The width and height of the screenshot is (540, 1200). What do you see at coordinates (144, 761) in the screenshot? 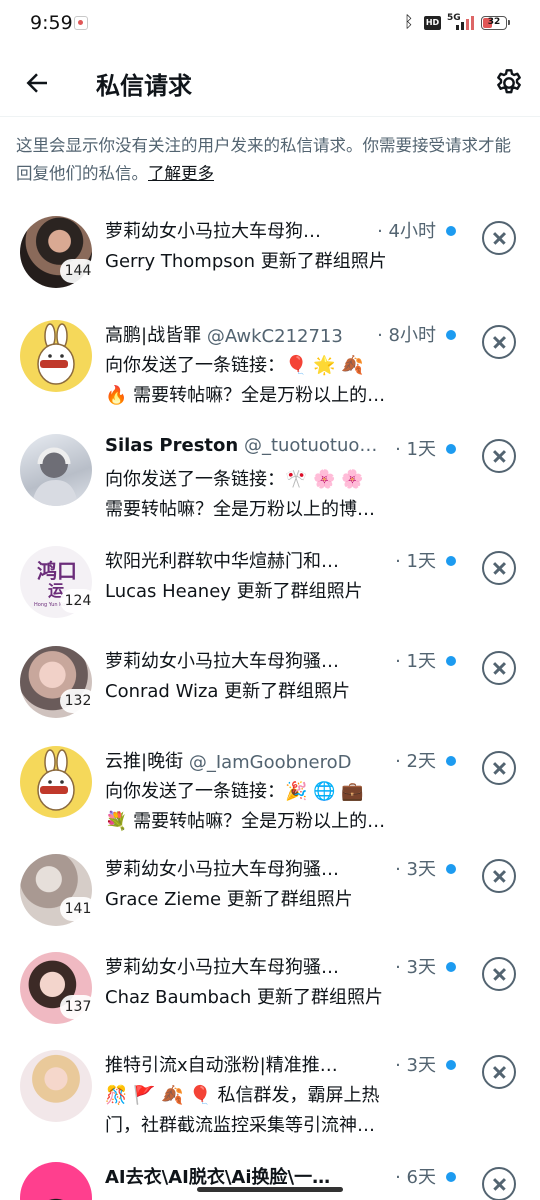
I see `sender-name: 云推|晚街` at bounding box center [144, 761].